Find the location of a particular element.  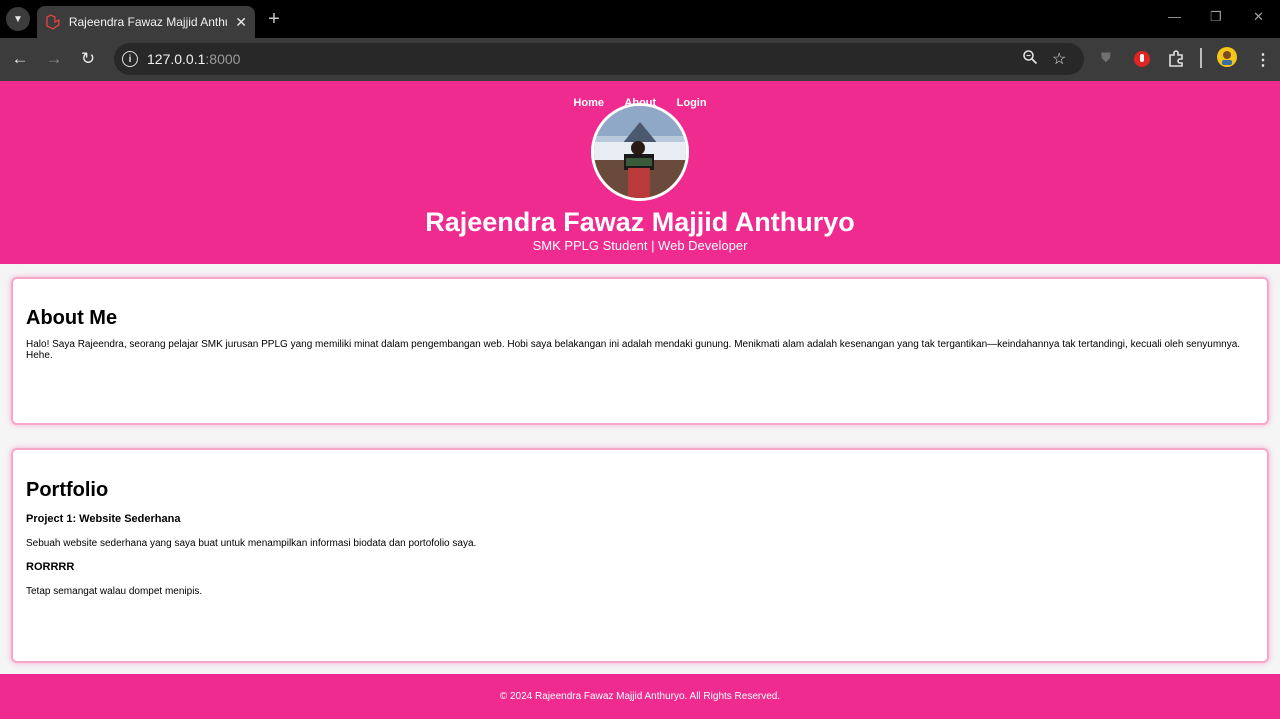

profile-photo is located at coordinates (640, 152).